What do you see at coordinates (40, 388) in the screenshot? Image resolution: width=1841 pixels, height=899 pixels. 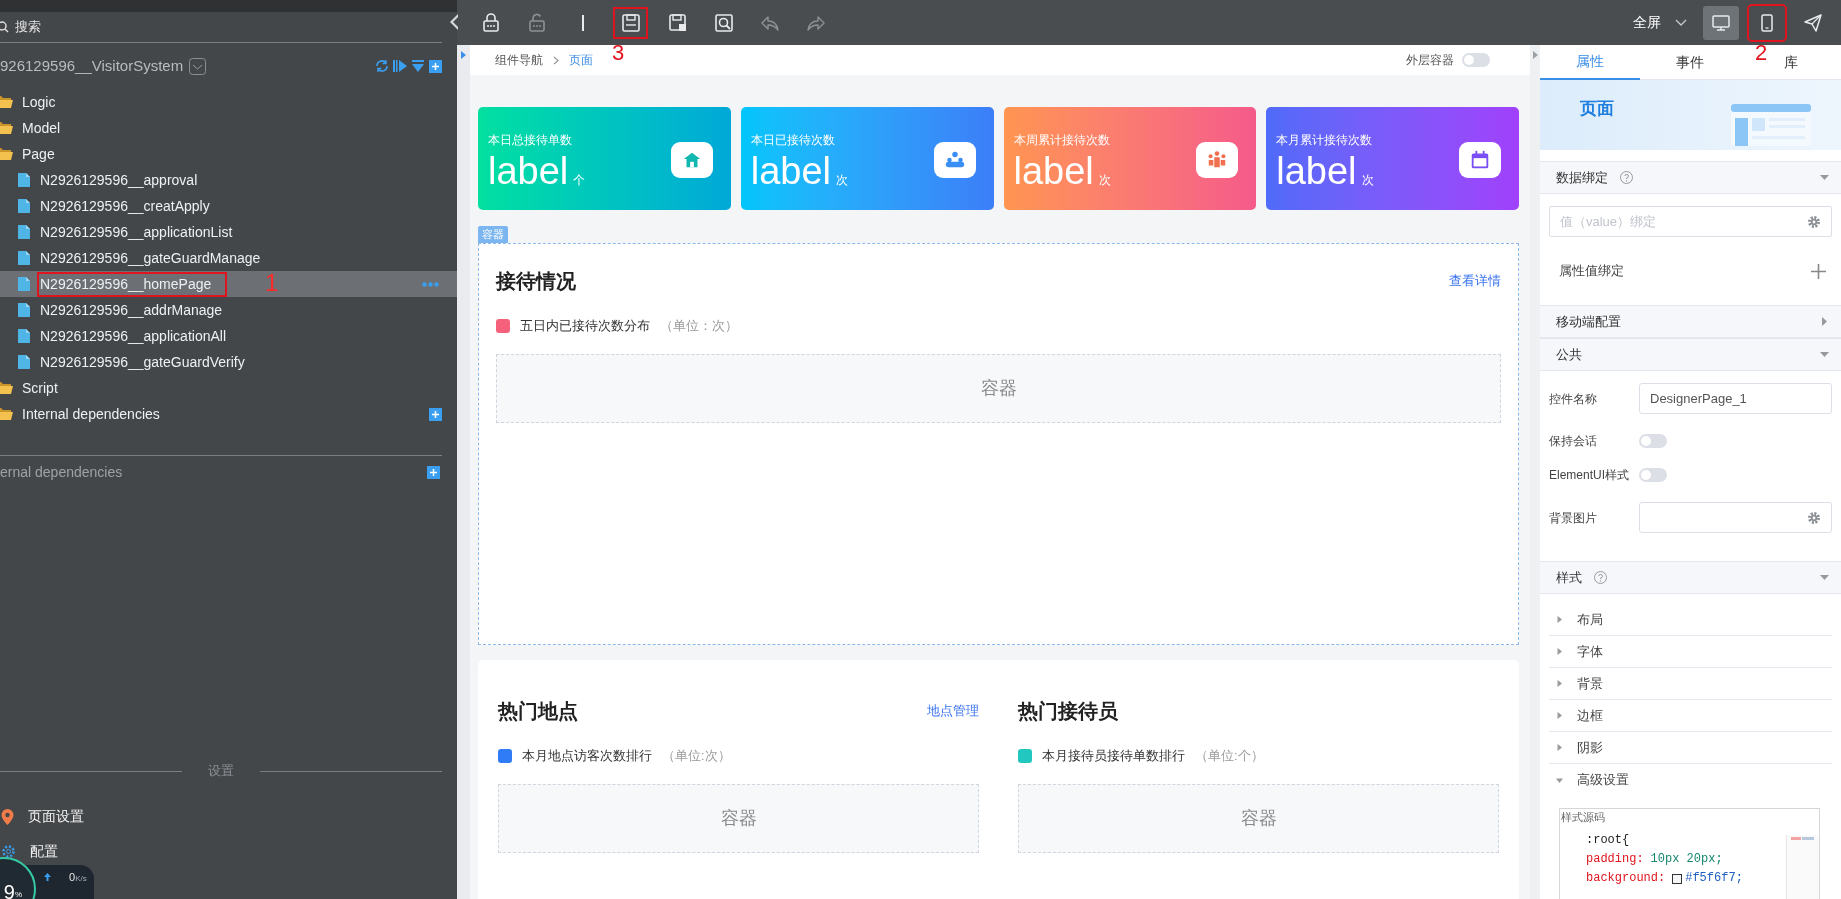 I see `tree-item-label: Script` at bounding box center [40, 388].